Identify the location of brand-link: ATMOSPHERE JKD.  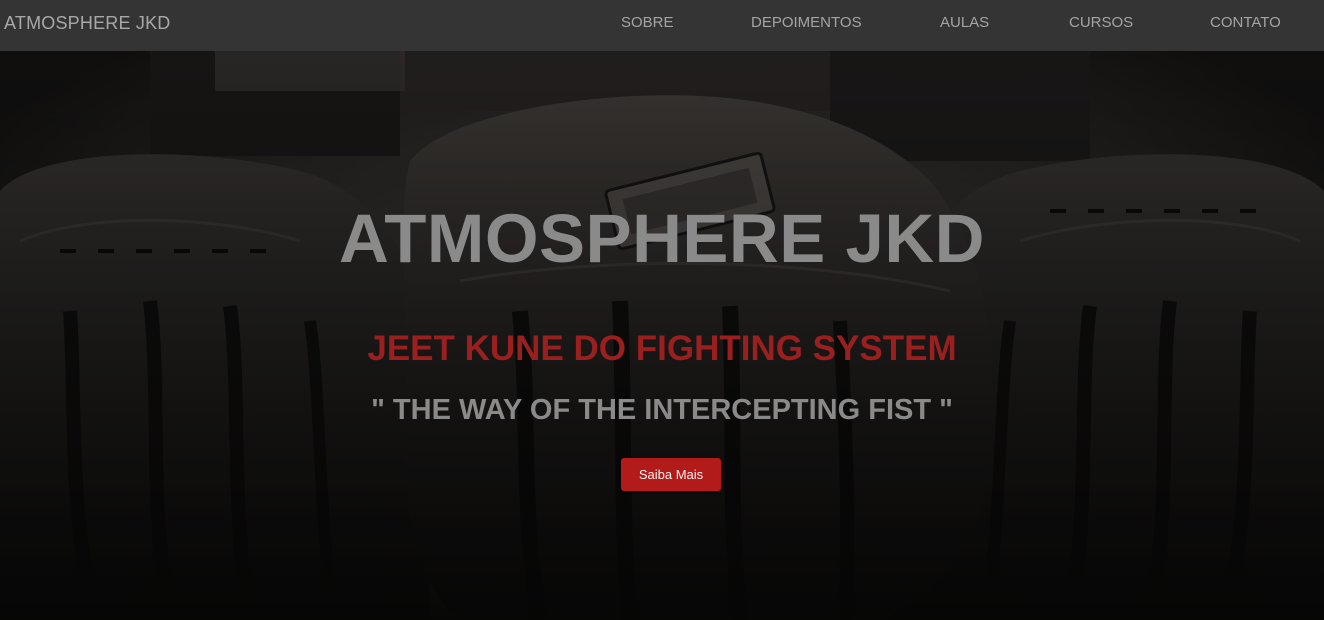
(87, 25).